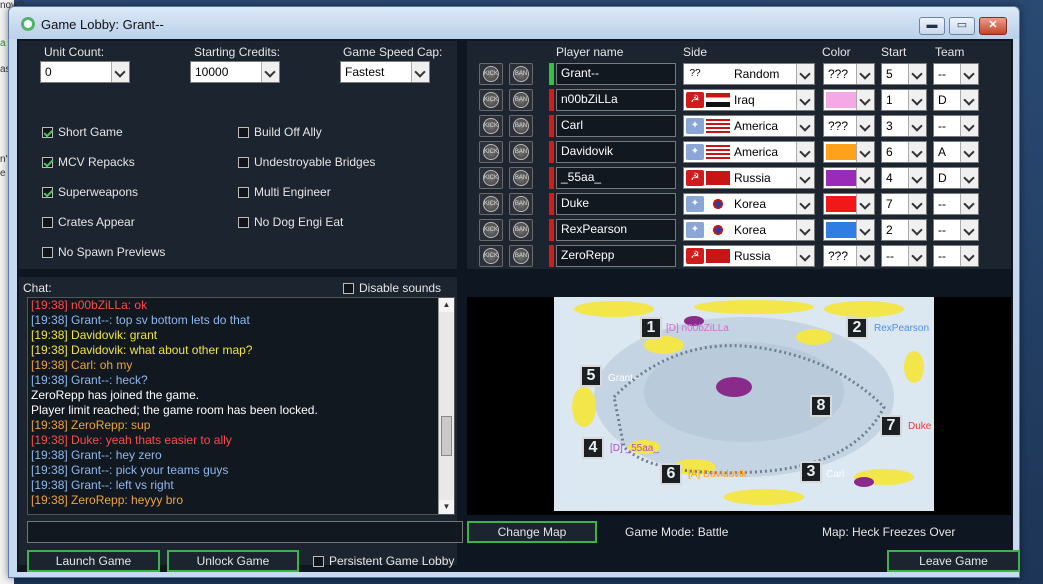 The height and width of the screenshot is (584, 1043). What do you see at coordinates (904, 230) in the screenshot?
I see `start-dropdown: 2` at bounding box center [904, 230].